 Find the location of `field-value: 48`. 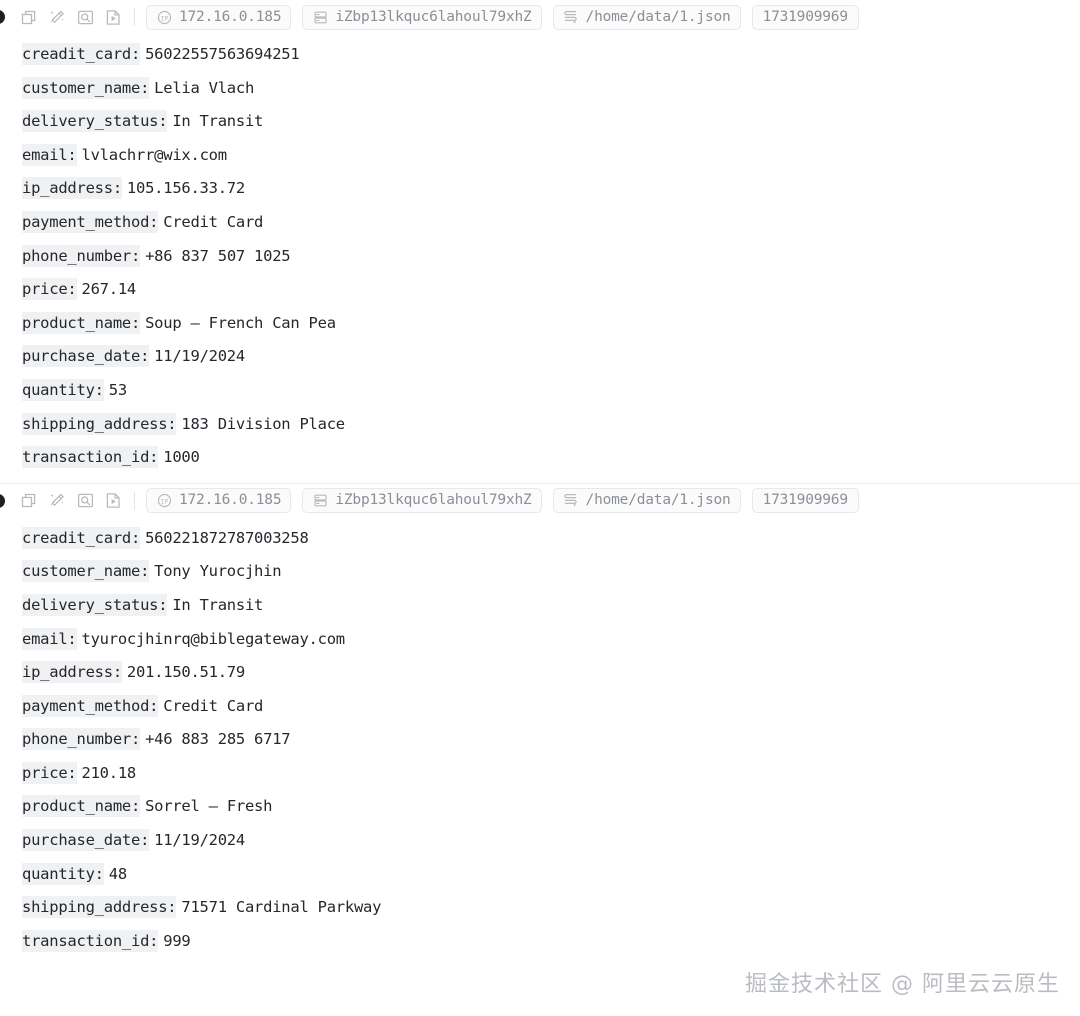

field-value: 48 is located at coordinates (117, 873).